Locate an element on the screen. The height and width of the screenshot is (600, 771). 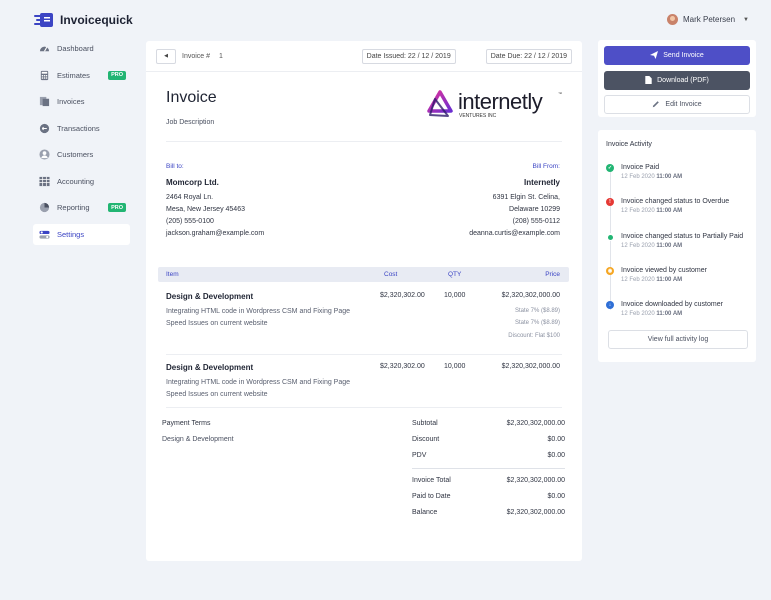
activity-text: Invoice changed status to Overdue is located at coordinates (675, 201).